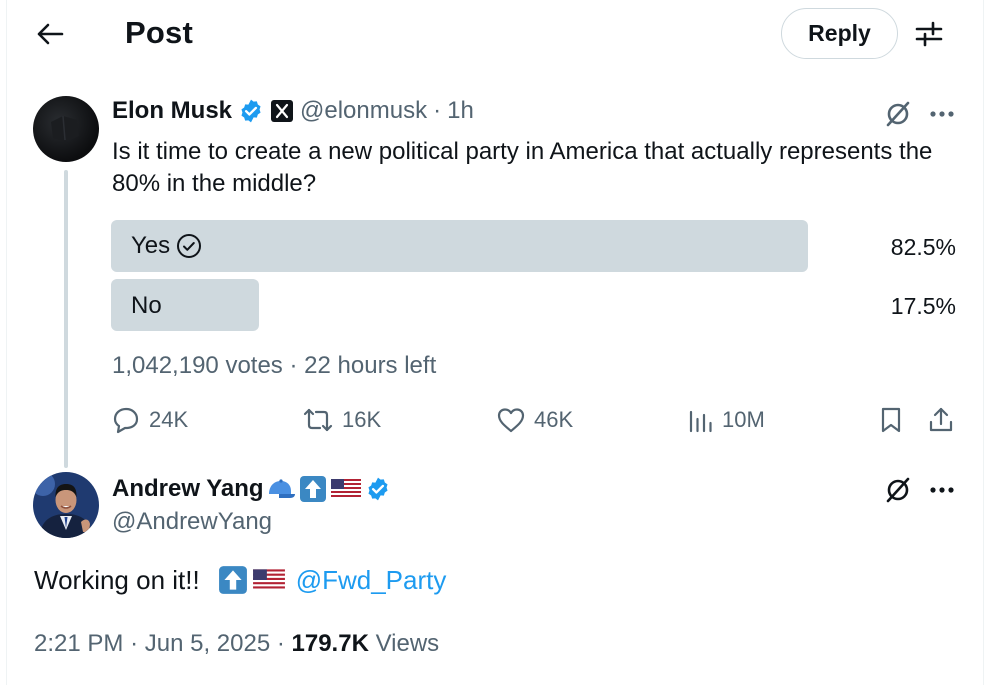  What do you see at coordinates (362, 419) in the screenshot?
I see `repost-count: 16K` at bounding box center [362, 419].